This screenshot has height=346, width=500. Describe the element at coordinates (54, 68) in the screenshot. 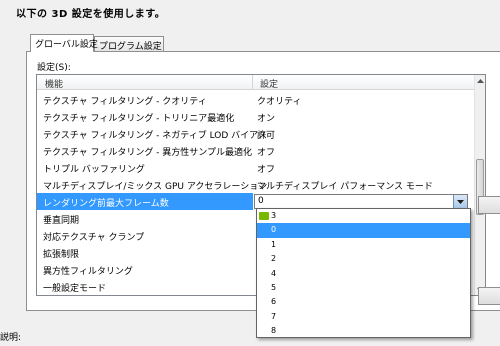

I see `settings-label: 設定(S):` at that location.